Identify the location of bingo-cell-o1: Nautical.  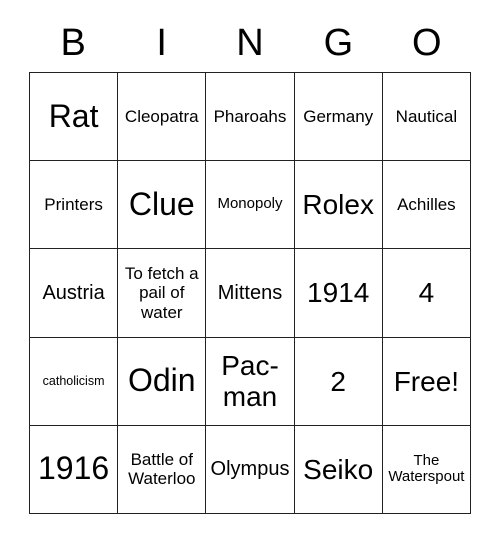
(426, 117).